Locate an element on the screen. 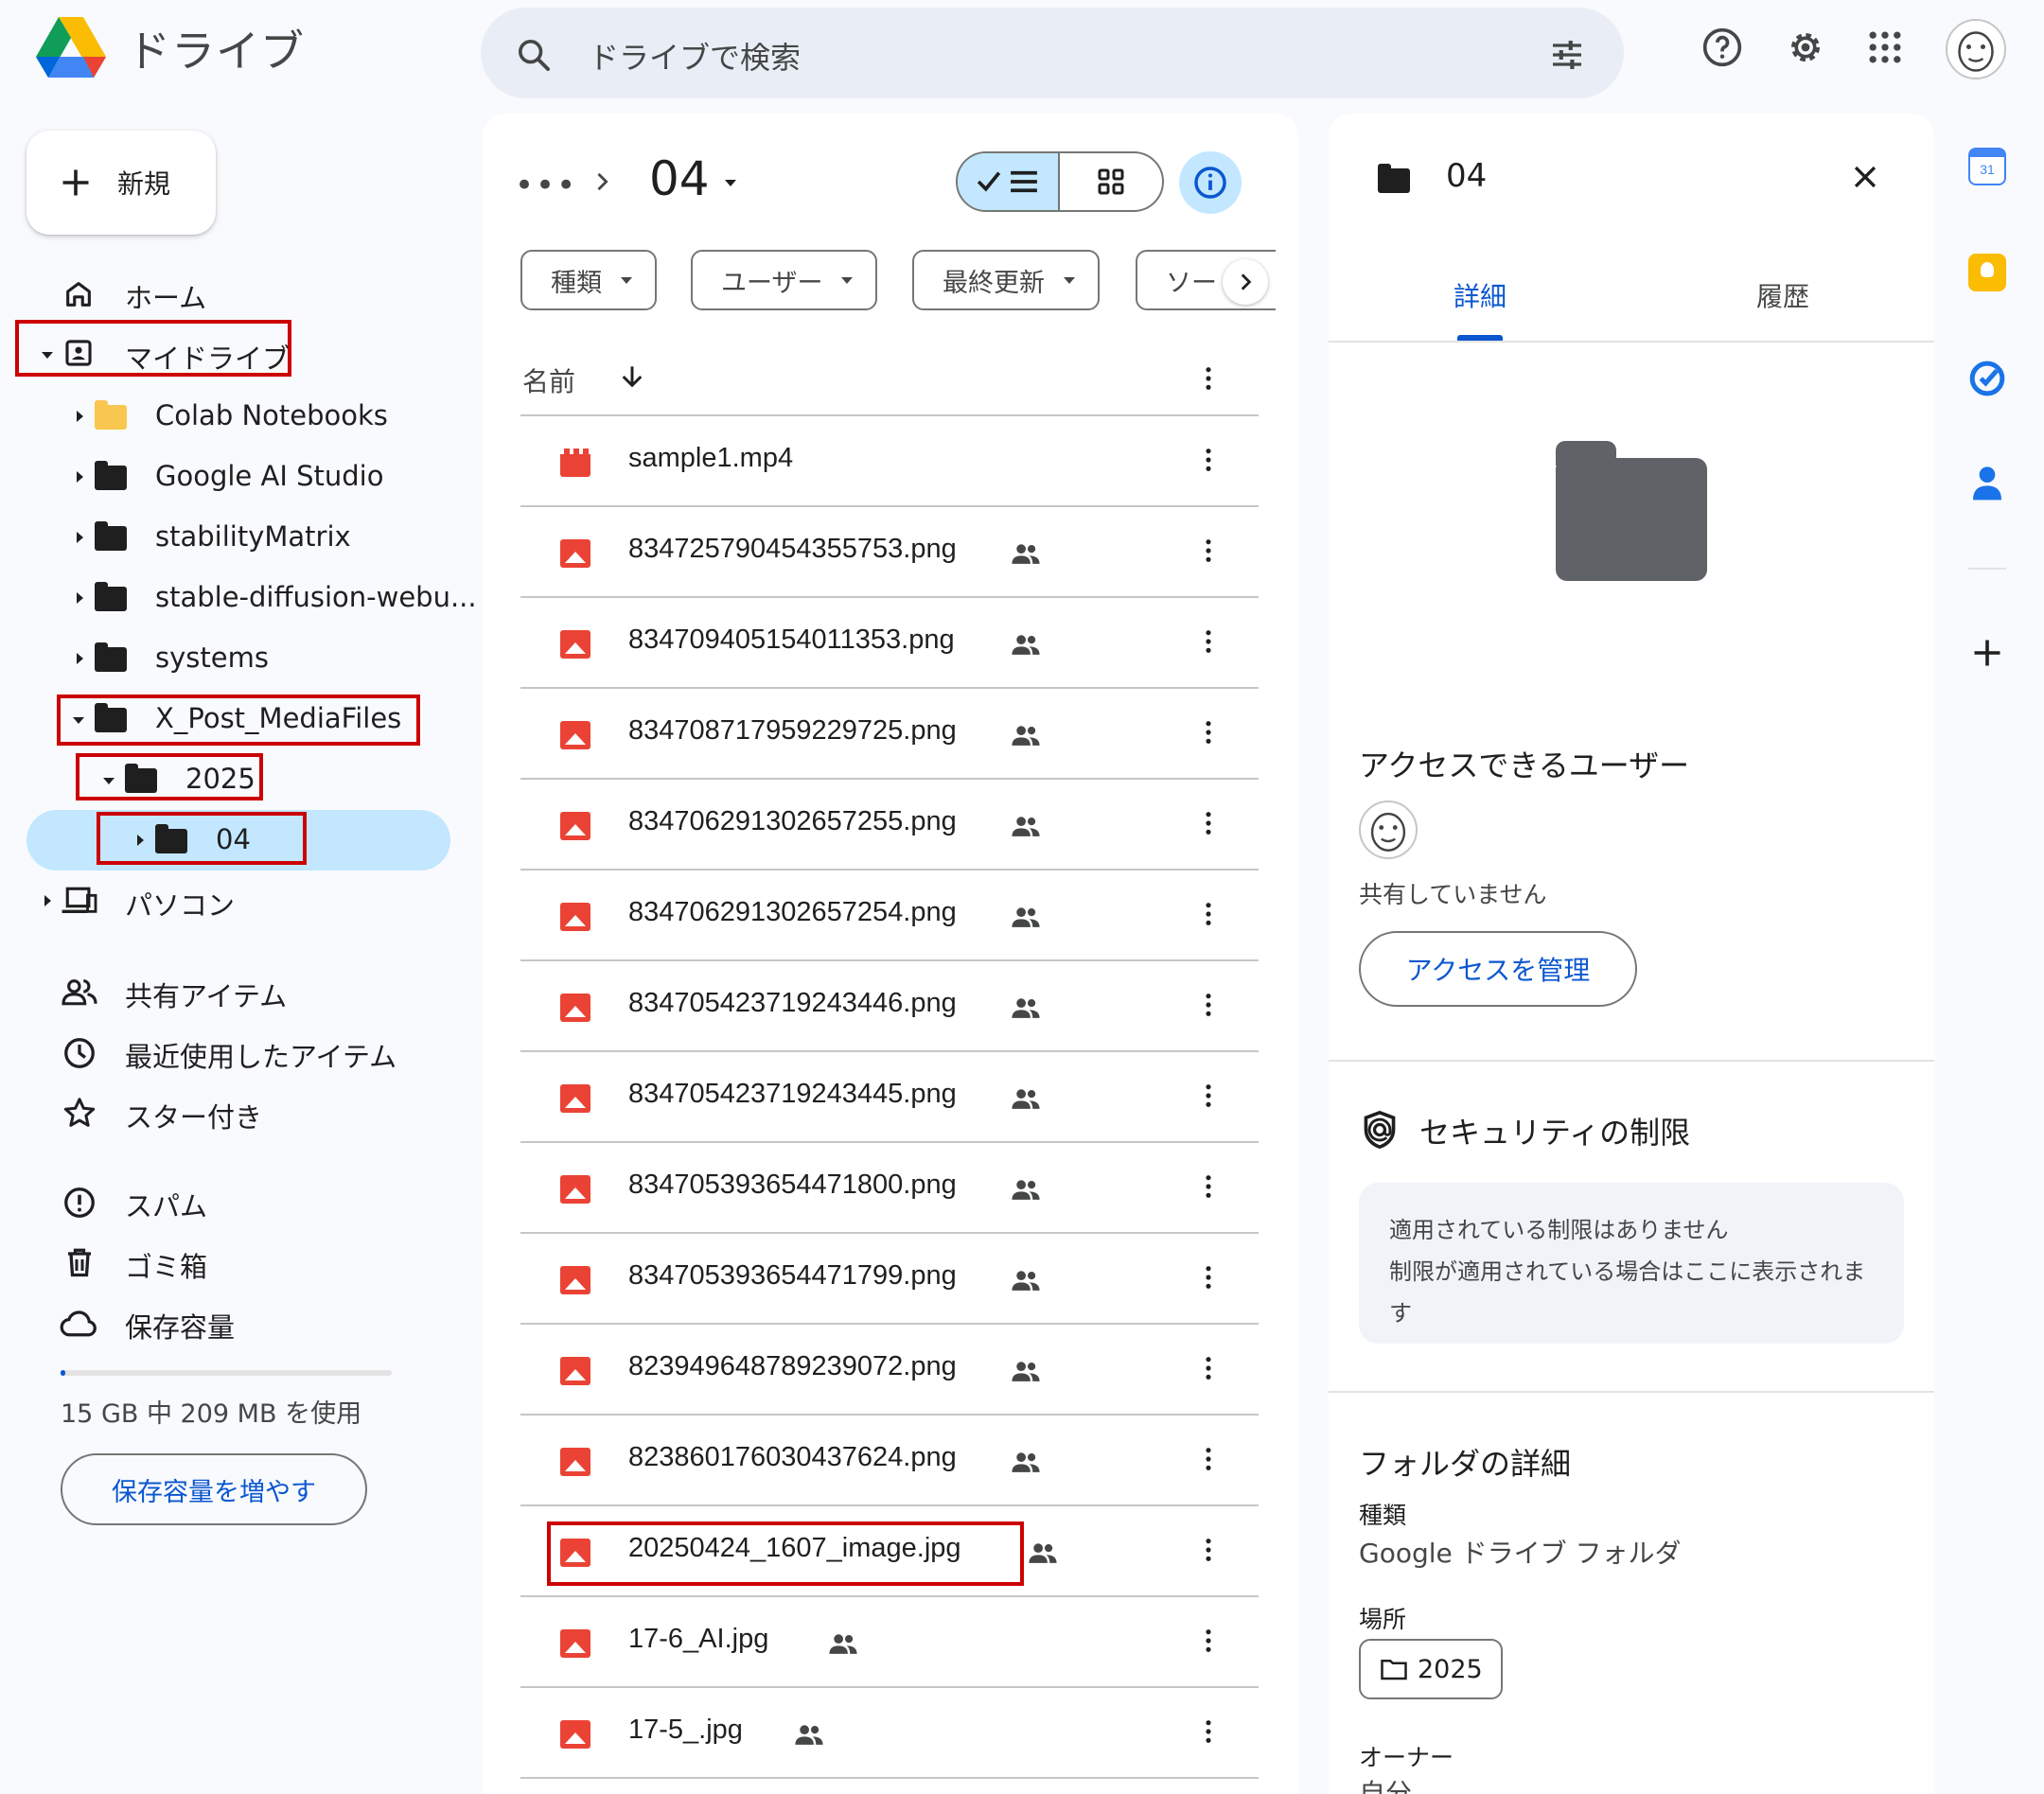  filter-scroll-right-button is located at coordinates (1245, 282).